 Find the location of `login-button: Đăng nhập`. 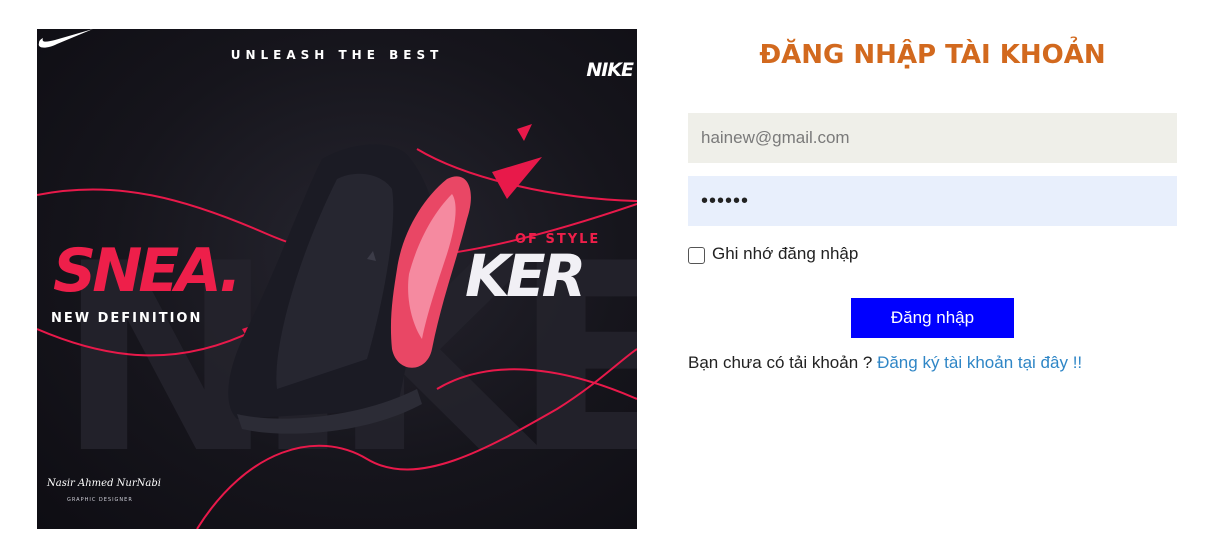

login-button: Đăng nhập is located at coordinates (932, 318).